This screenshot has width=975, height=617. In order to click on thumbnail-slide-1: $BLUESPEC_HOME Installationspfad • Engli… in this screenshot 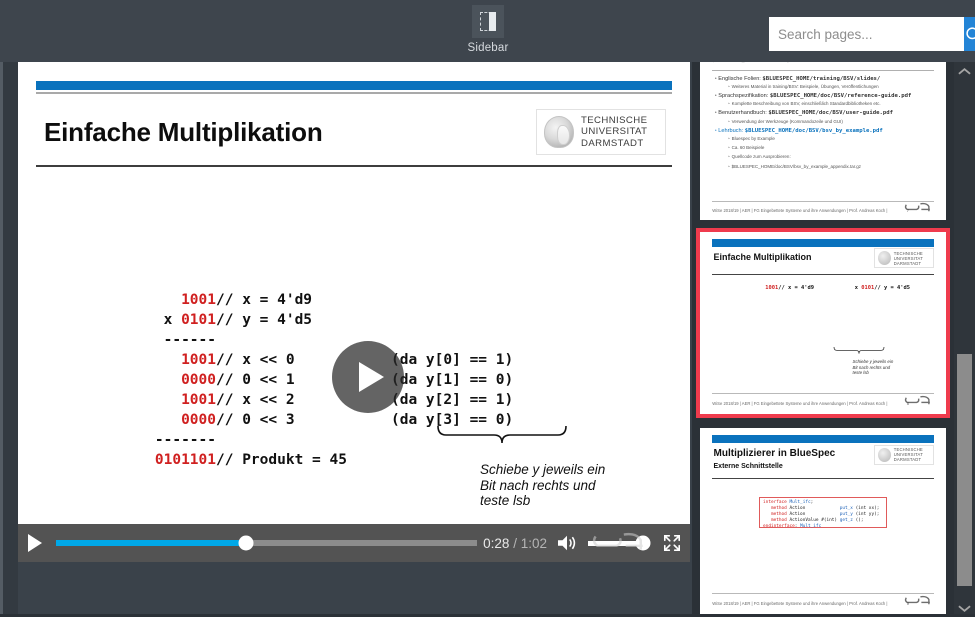, I will do `click(823, 141)`.